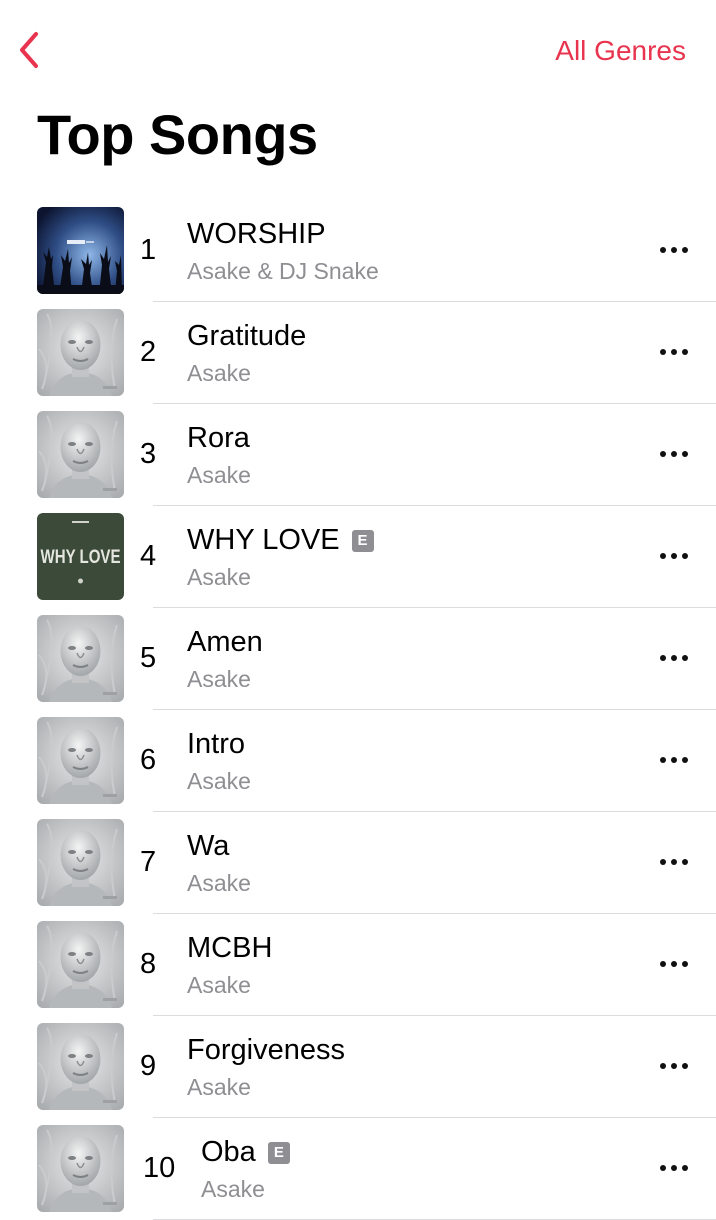 This screenshot has height=1220, width=716. Describe the element at coordinates (358, 965) in the screenshot. I see `song-row: 8 MCBH Asake` at that location.